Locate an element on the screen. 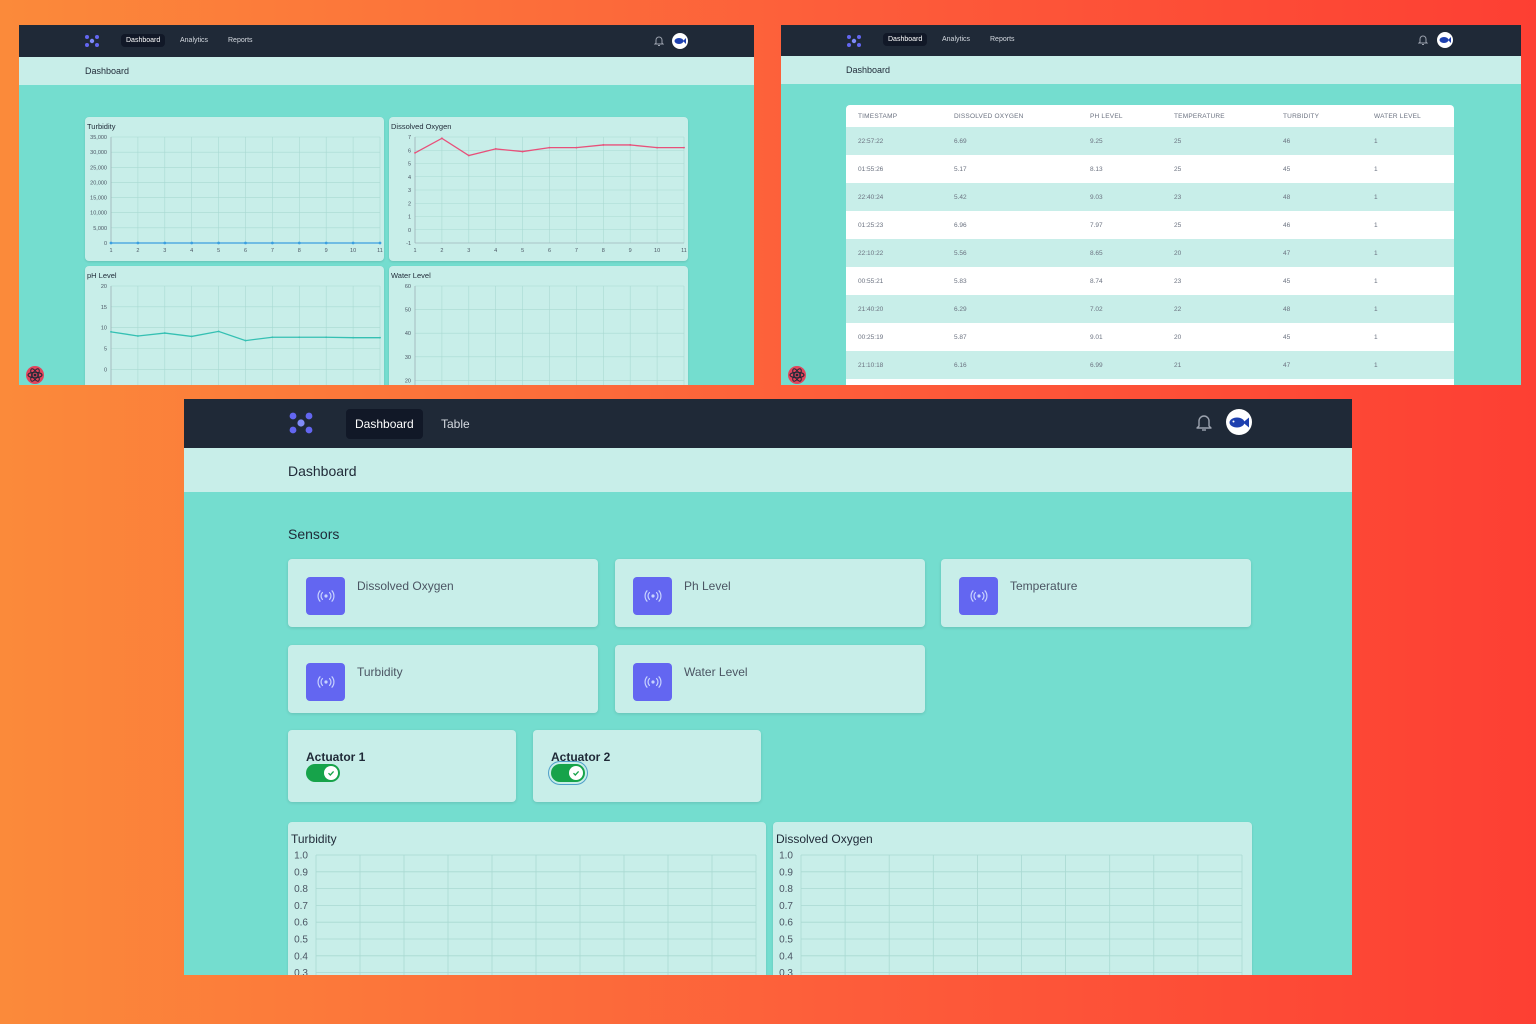 The height and width of the screenshot is (1024, 1536). chart-title: pH Level is located at coordinates (102, 275).